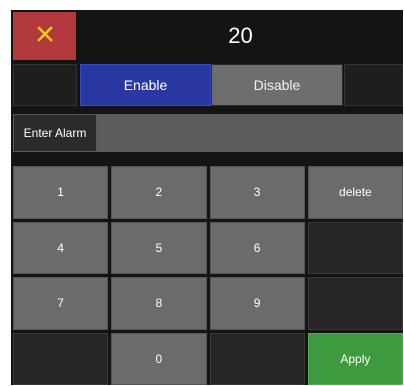 The image size is (404, 386). What do you see at coordinates (159, 192) in the screenshot?
I see `key-2: 2` at bounding box center [159, 192].